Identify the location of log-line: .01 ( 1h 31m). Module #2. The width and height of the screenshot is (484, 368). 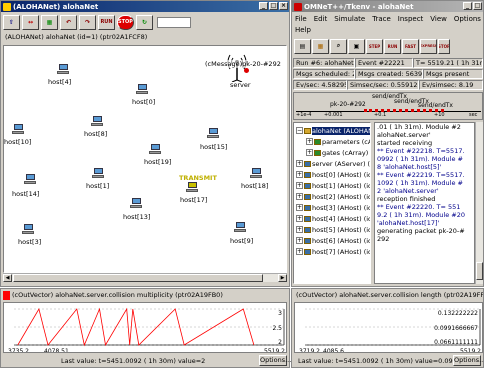
(419, 127).